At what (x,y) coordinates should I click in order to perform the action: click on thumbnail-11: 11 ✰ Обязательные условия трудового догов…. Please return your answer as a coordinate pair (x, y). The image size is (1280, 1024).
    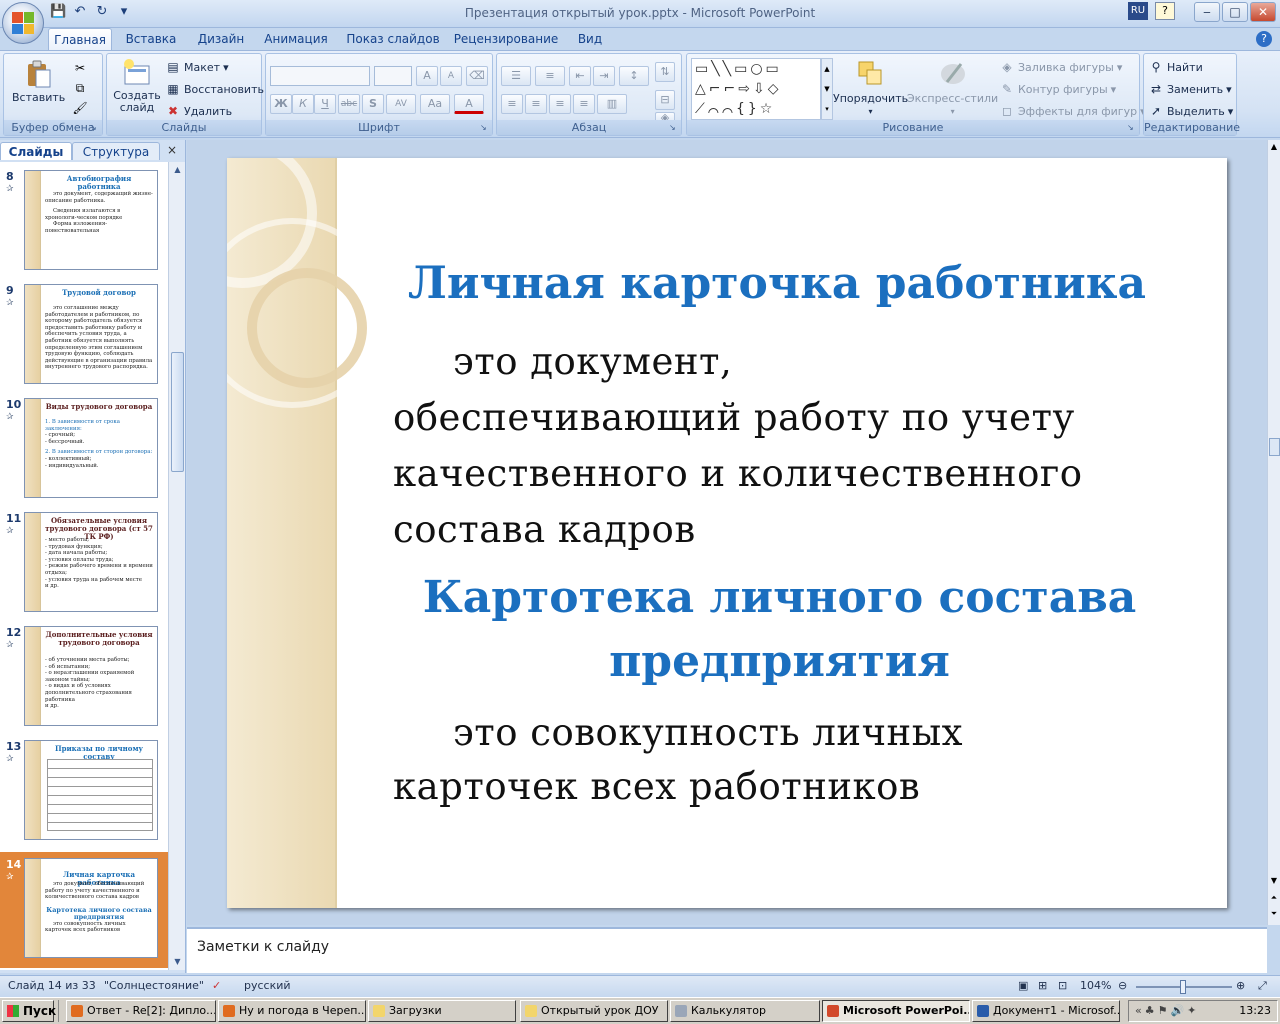
    Looking at the image, I should click on (84, 564).